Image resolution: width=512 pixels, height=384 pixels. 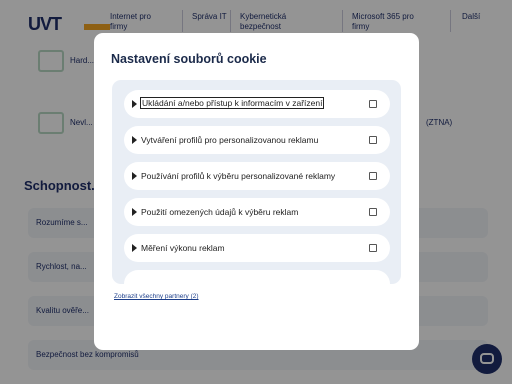 I want to click on cookie-purpose-item: Použití omezených údajů k výběru reklam, so click(x=257, y=212).